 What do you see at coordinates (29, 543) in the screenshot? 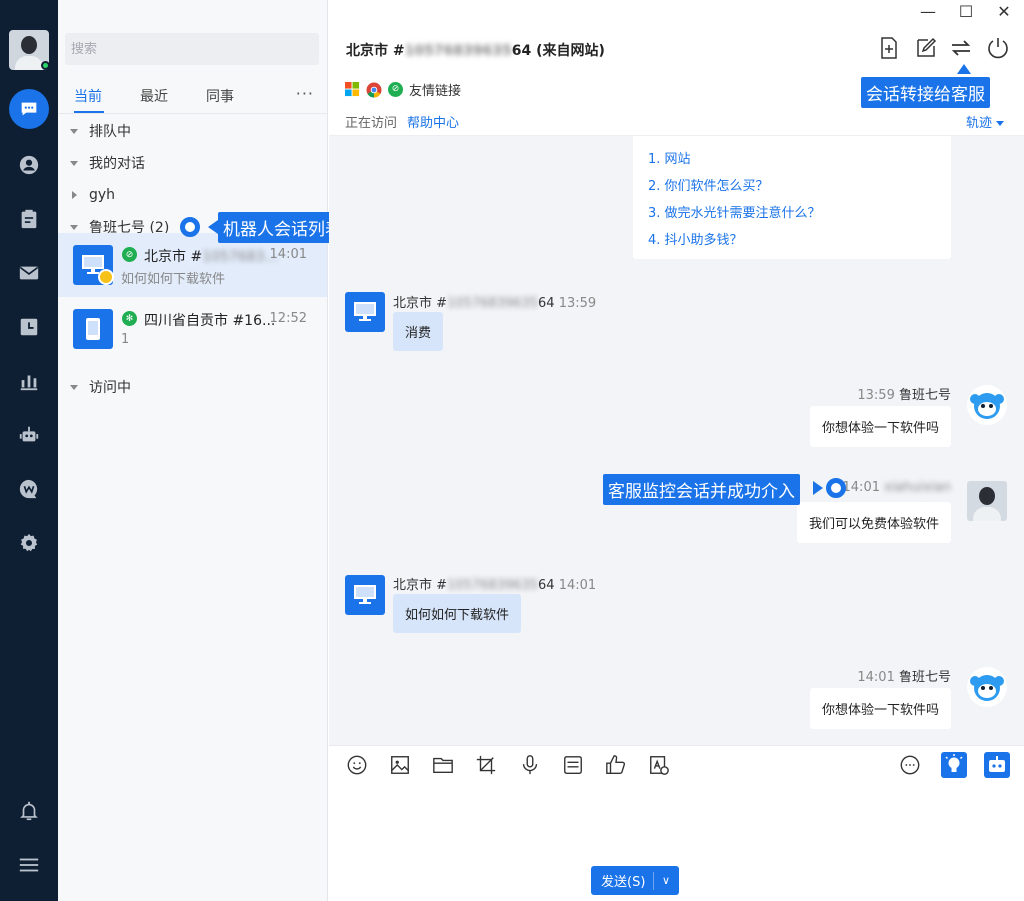
I see `settings-icon` at bounding box center [29, 543].